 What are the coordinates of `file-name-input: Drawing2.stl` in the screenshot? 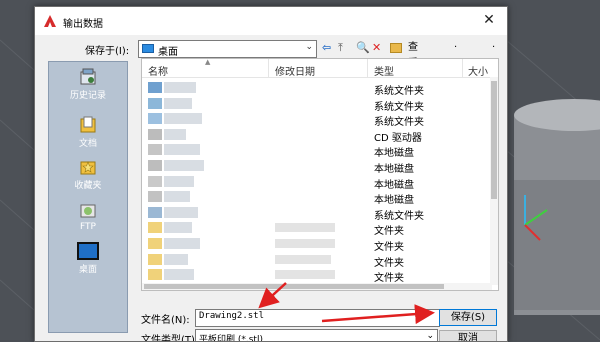 It's located at (317, 318).